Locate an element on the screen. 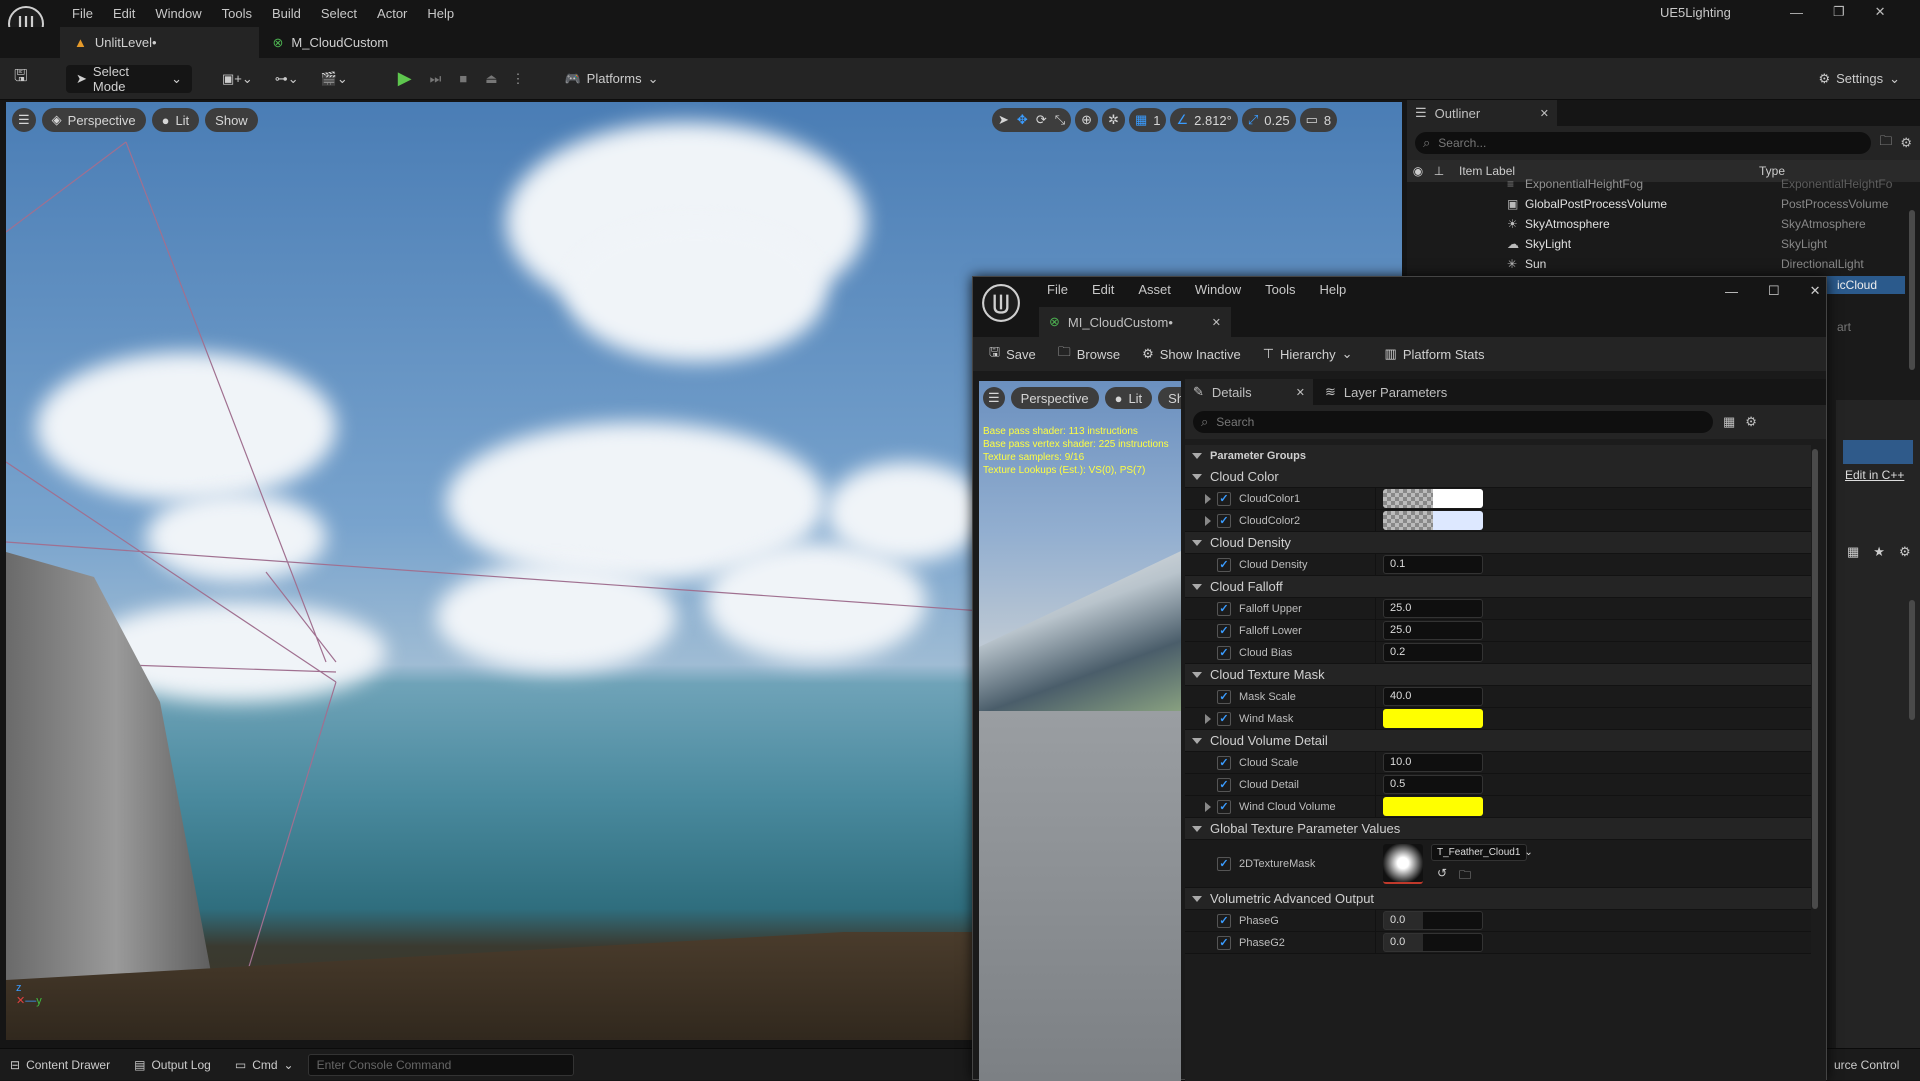 The height and width of the screenshot is (1081, 1920). viewport-toolbar-right: ➤ ✥ ⟳ ⤡ ⊕ ✲ ▦ 1 ∠ 2.812° ⤢ 0.25 ▭ 8 is located at coordinates (1165, 120).